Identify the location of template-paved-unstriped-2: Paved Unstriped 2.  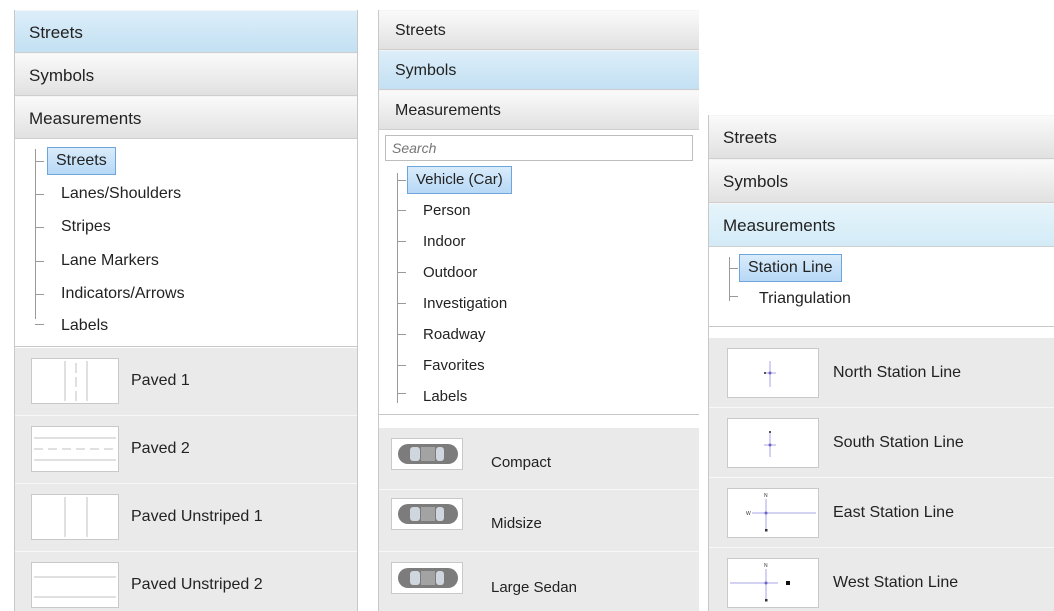
(186, 581).